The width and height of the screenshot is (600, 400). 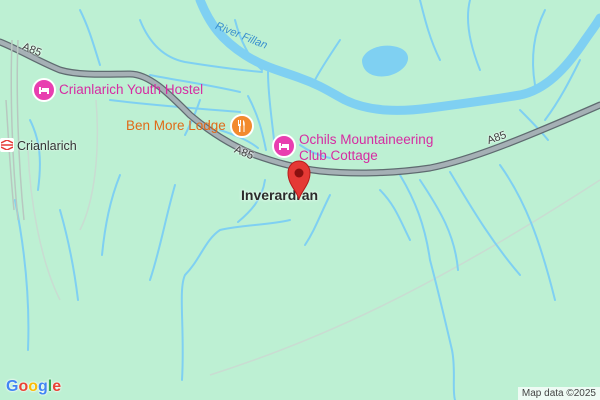 I want to click on railway, so click(x=15, y=130).